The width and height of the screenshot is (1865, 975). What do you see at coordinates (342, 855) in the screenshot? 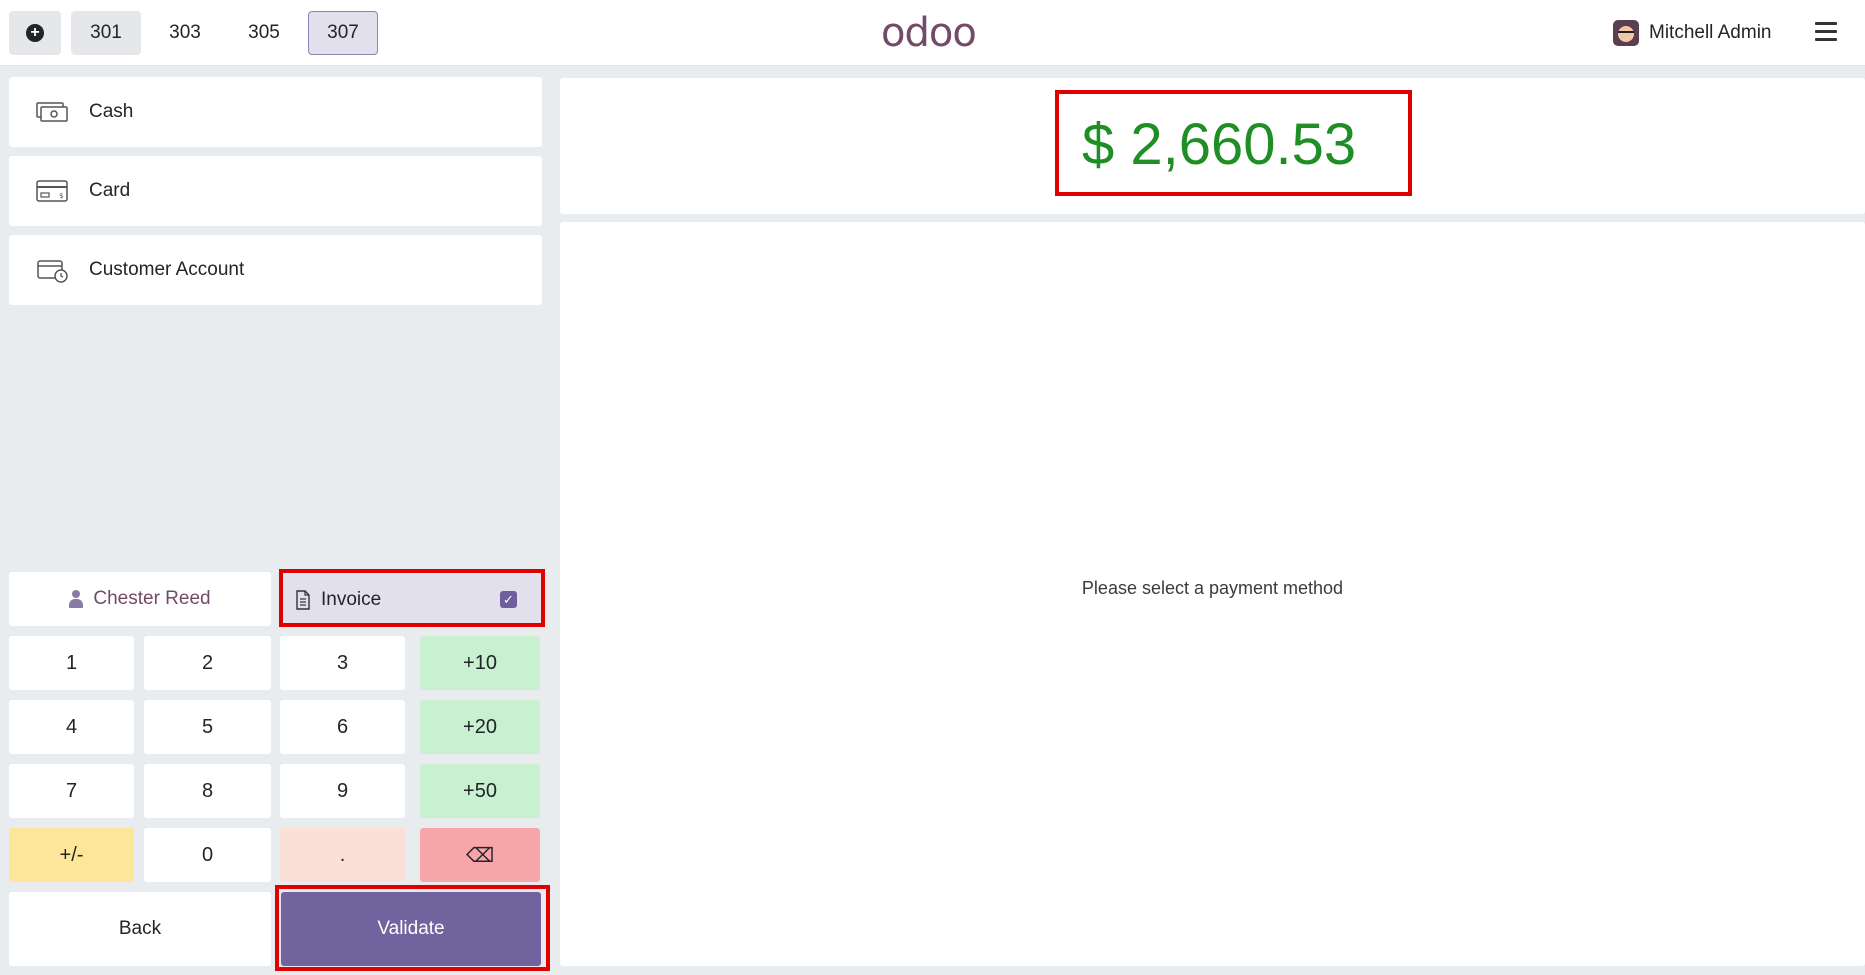
I see `numpad-key-decimal: .` at bounding box center [342, 855].